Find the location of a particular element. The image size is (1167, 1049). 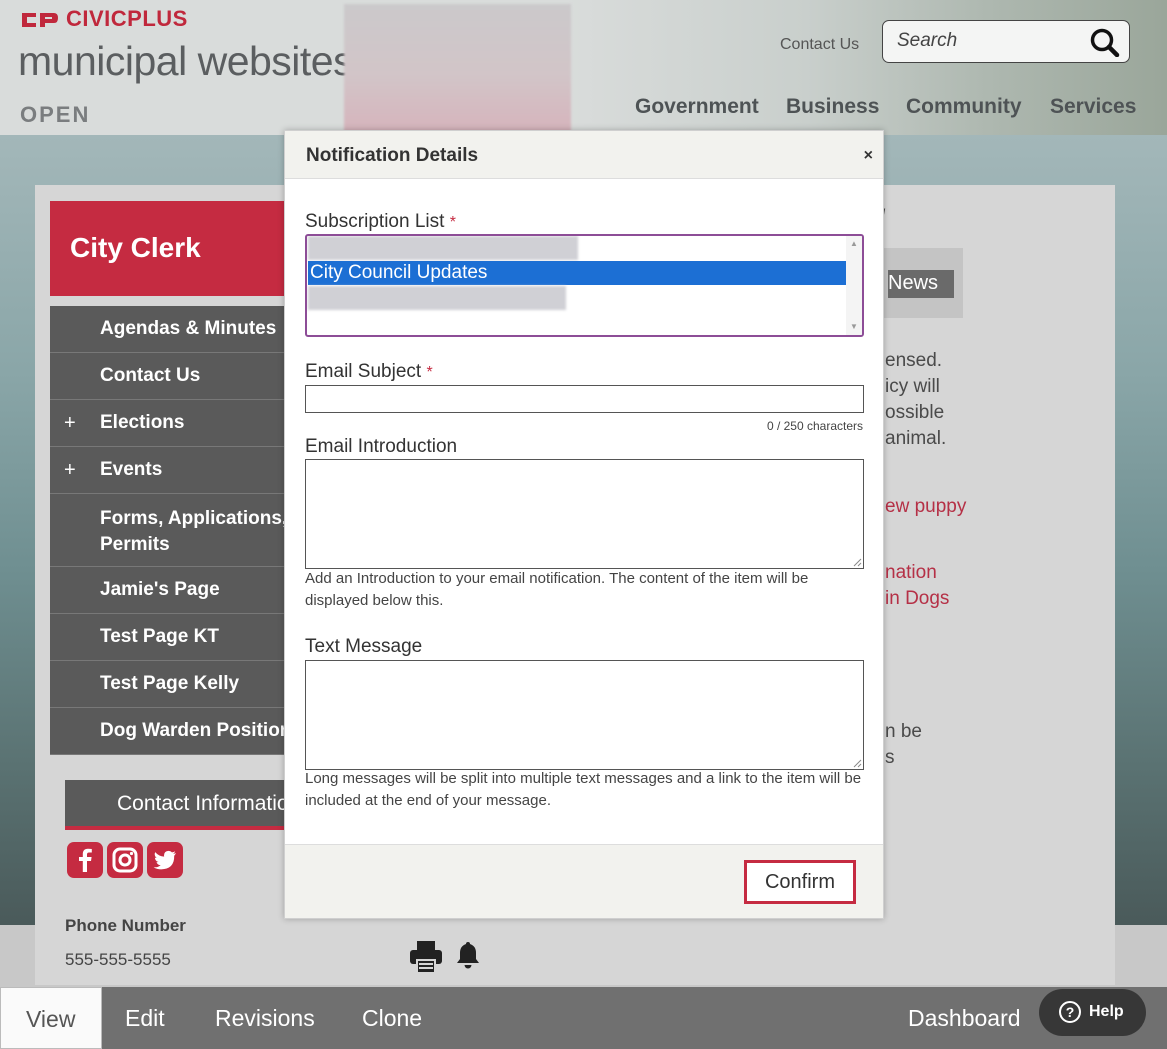

email-subject-label: Email Subject * is located at coordinates (369, 372).